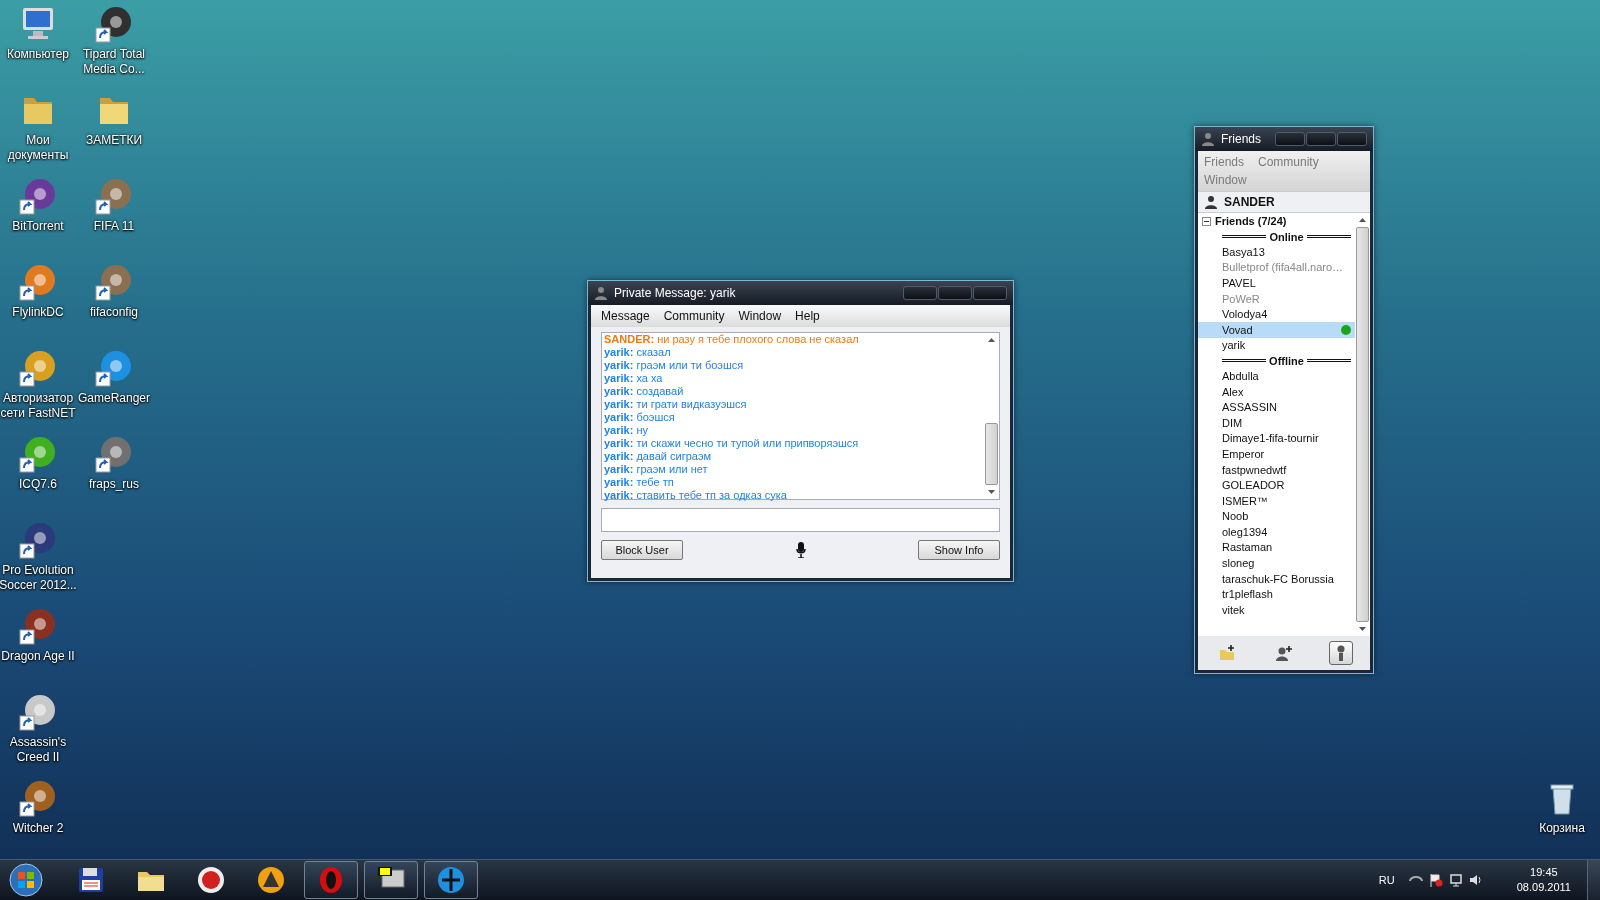 Image resolution: width=1600 pixels, height=900 pixels. Describe the element at coordinates (1276, 252) in the screenshot. I see `friend-item: Basya13` at that location.